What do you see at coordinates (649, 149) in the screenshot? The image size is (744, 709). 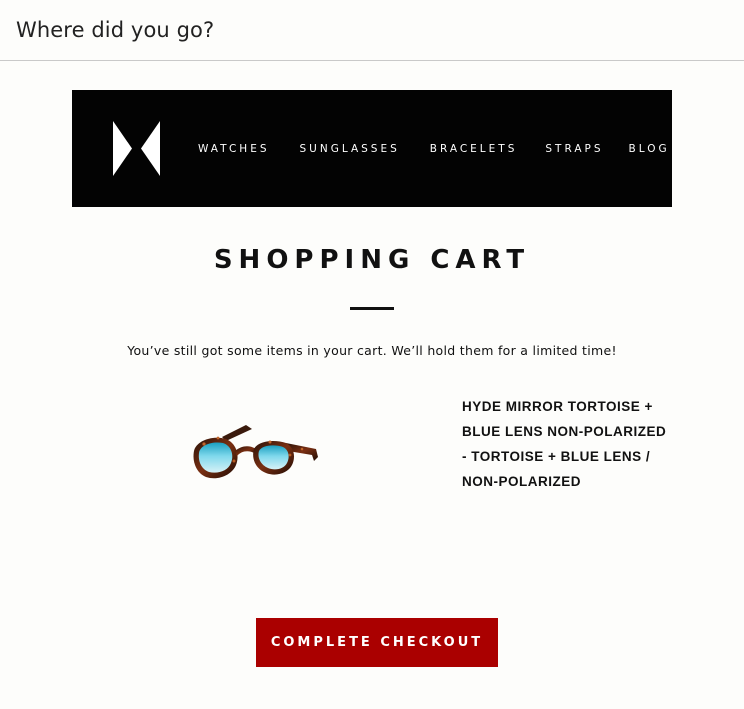 I see `nav-link-blog: BLOG` at bounding box center [649, 149].